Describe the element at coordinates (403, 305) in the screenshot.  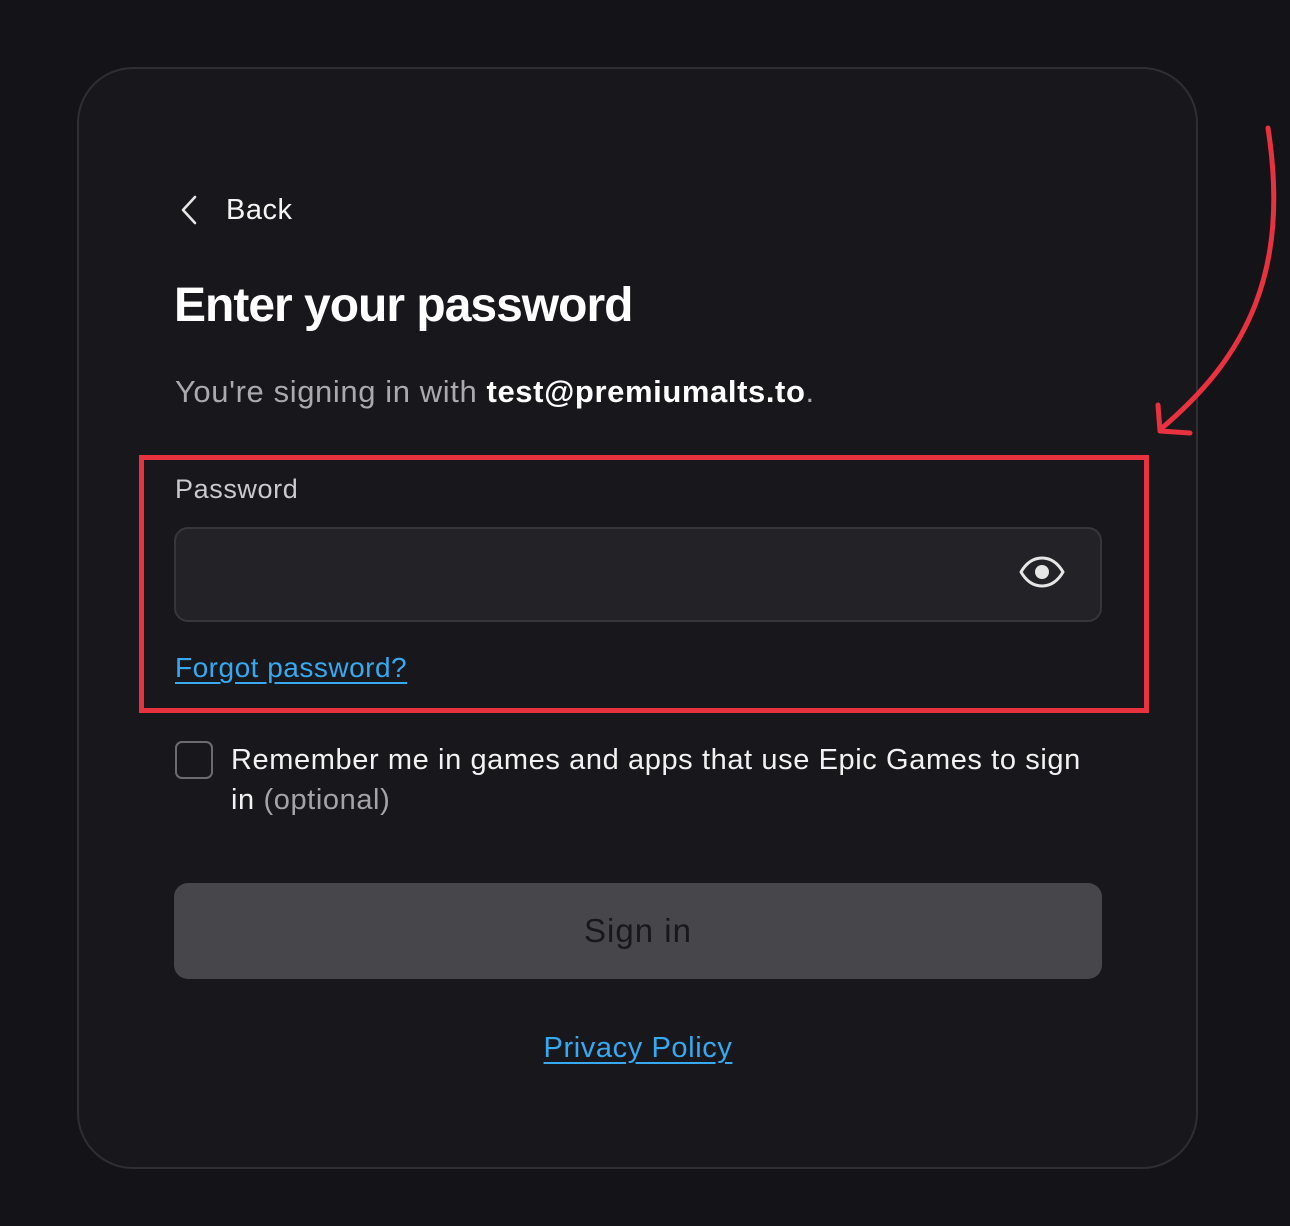
I see `page-title: Enter your password` at that location.